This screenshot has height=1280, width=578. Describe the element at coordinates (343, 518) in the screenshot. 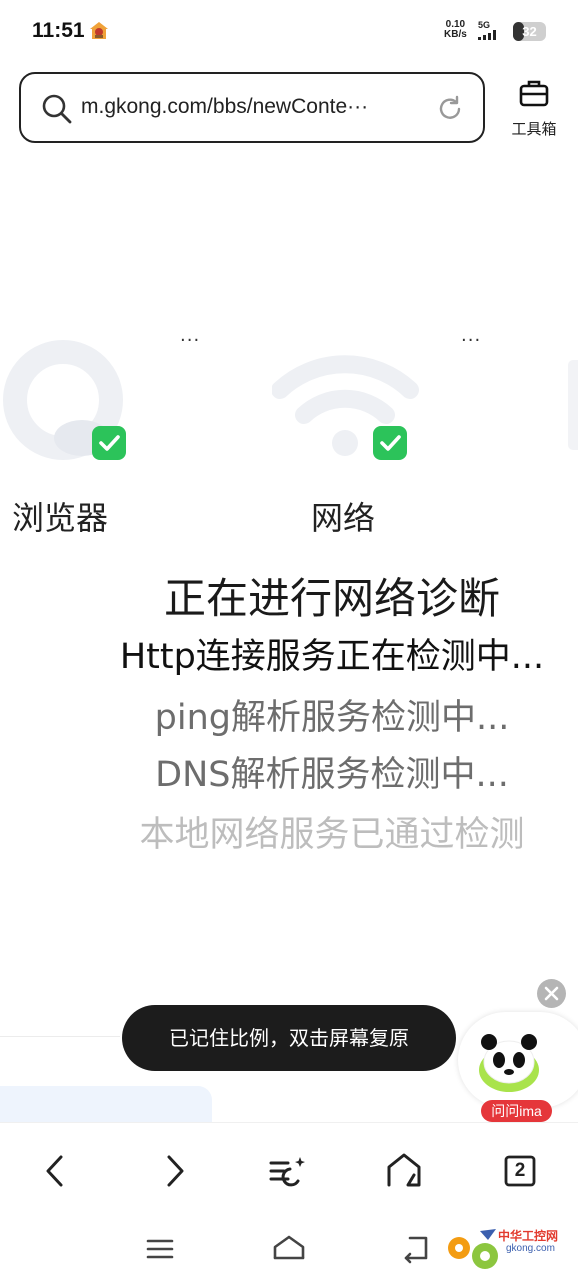

I see `network-label: 网络` at that location.